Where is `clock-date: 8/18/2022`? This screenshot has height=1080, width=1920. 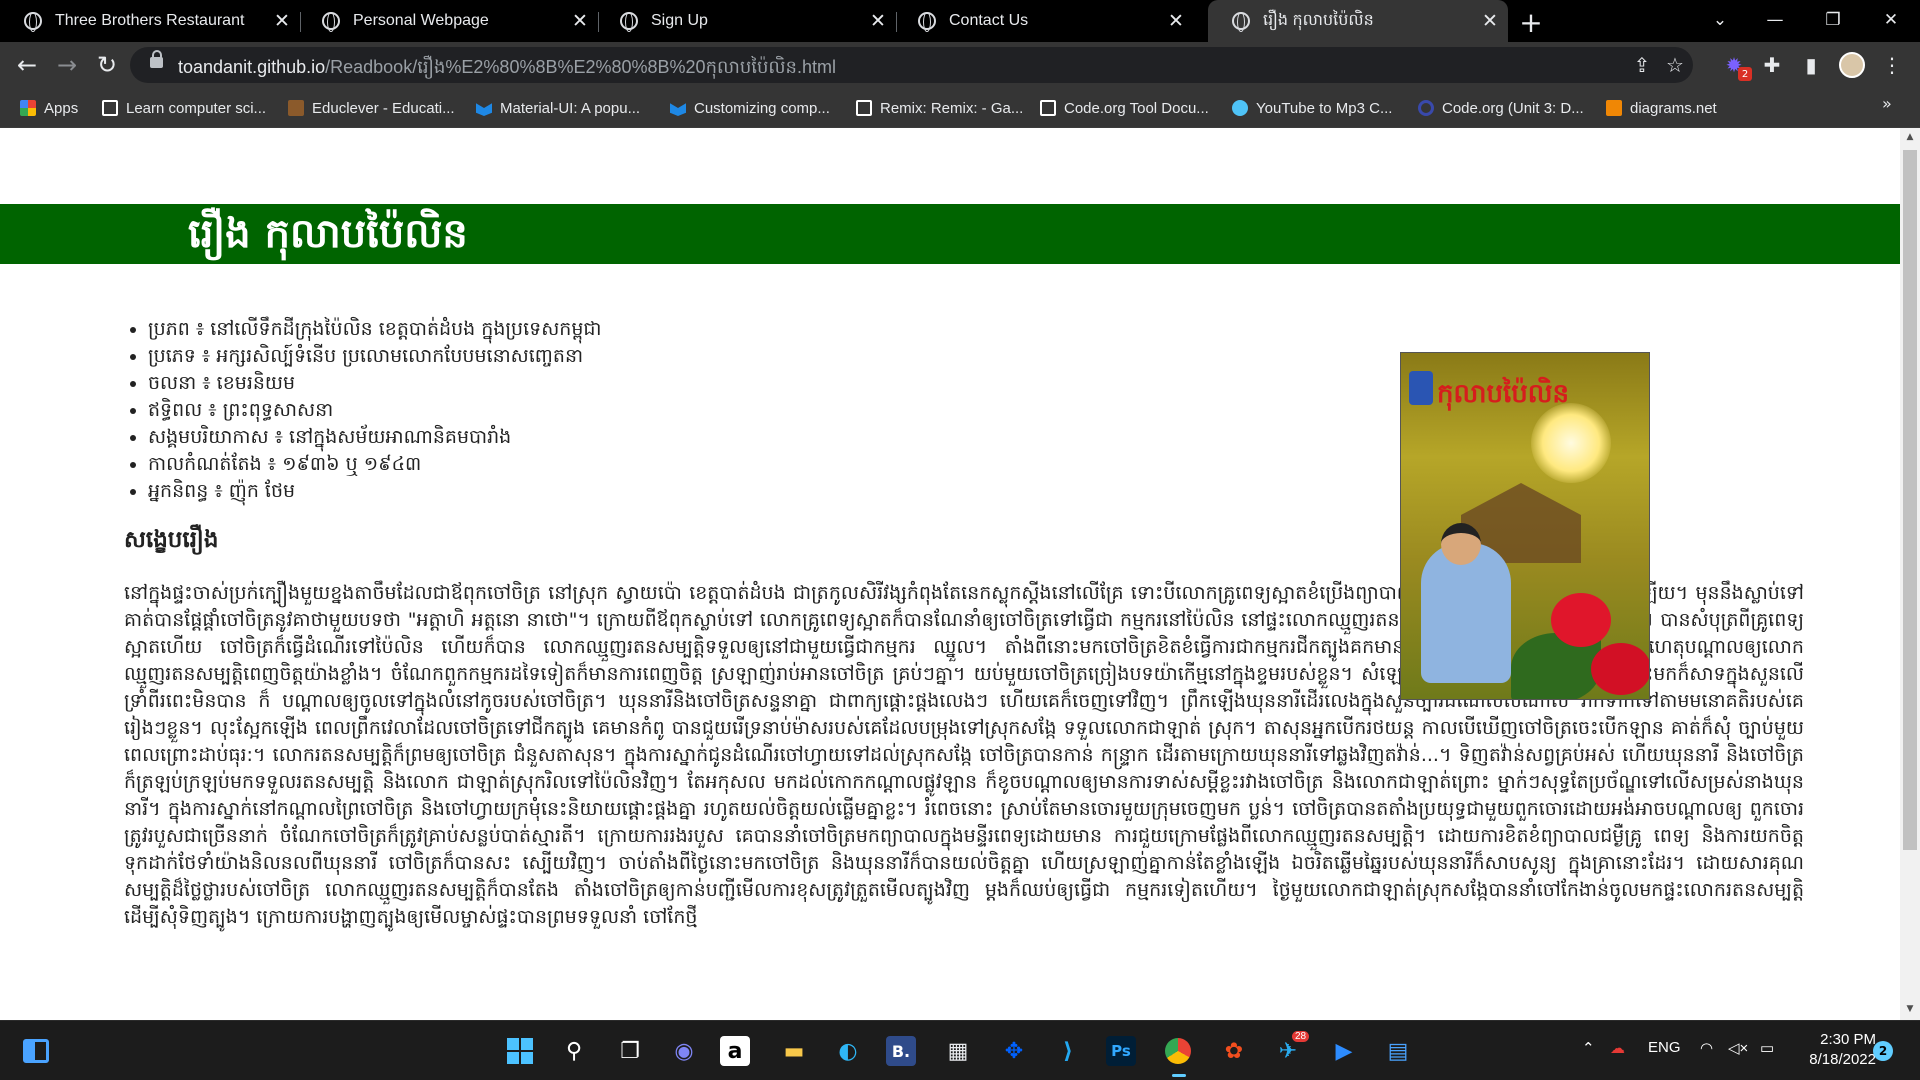 clock-date: 8/18/2022 is located at coordinates (1842, 1059).